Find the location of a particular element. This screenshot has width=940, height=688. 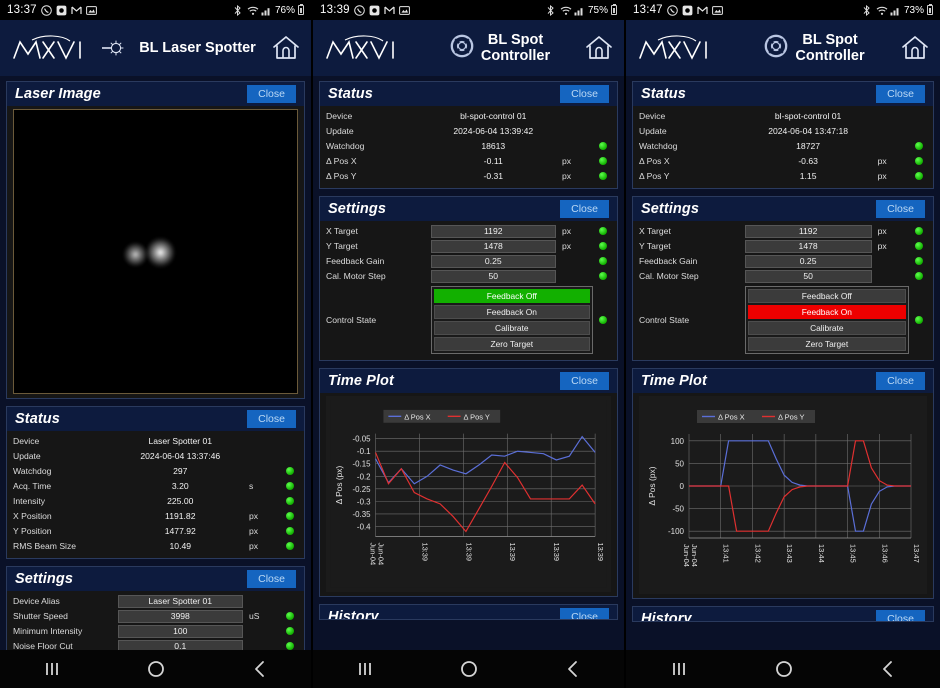

row-label: X Position is located at coordinates (32, 516).